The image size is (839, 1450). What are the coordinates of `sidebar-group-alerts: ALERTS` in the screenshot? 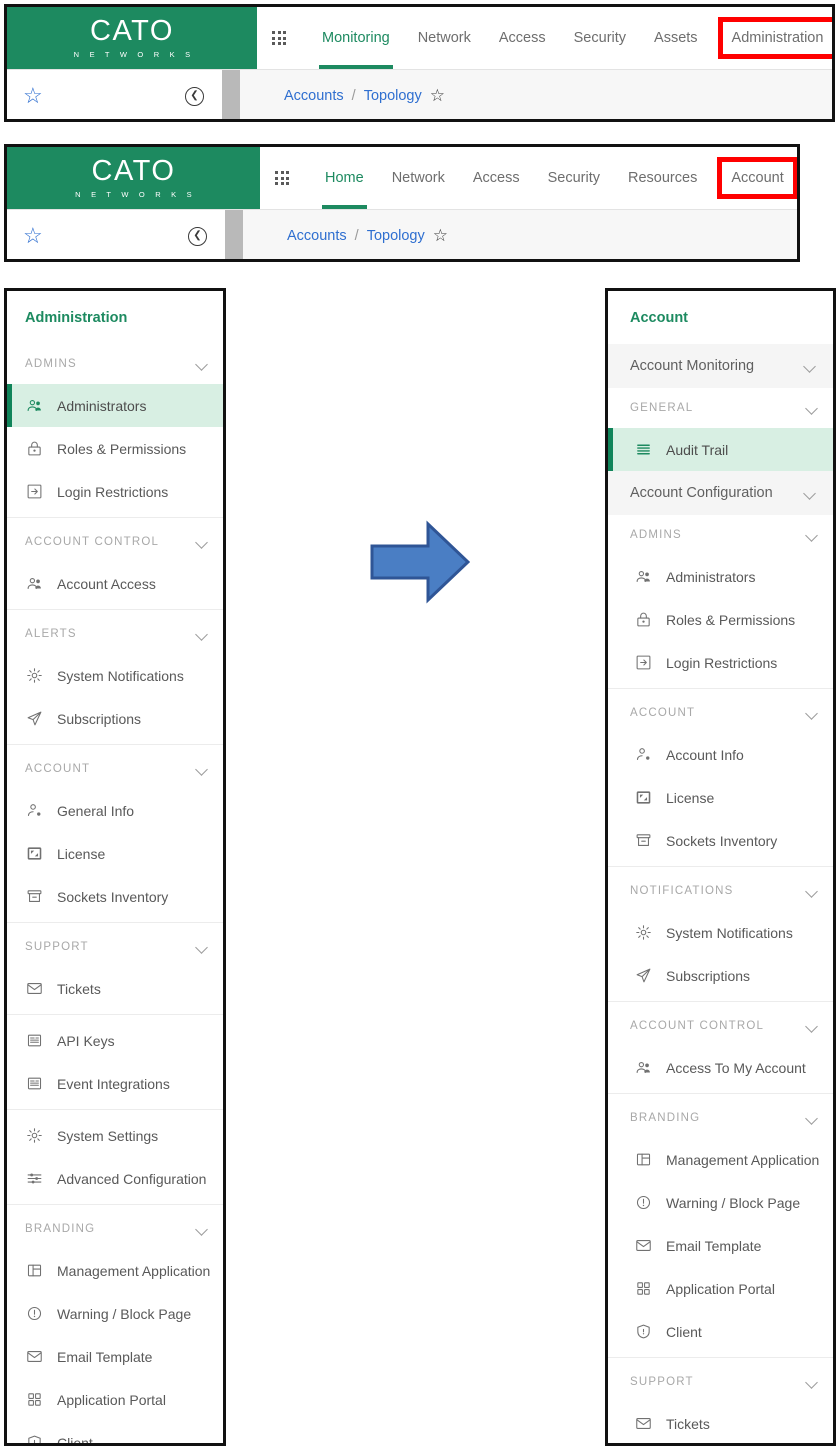 It's located at (115, 634).